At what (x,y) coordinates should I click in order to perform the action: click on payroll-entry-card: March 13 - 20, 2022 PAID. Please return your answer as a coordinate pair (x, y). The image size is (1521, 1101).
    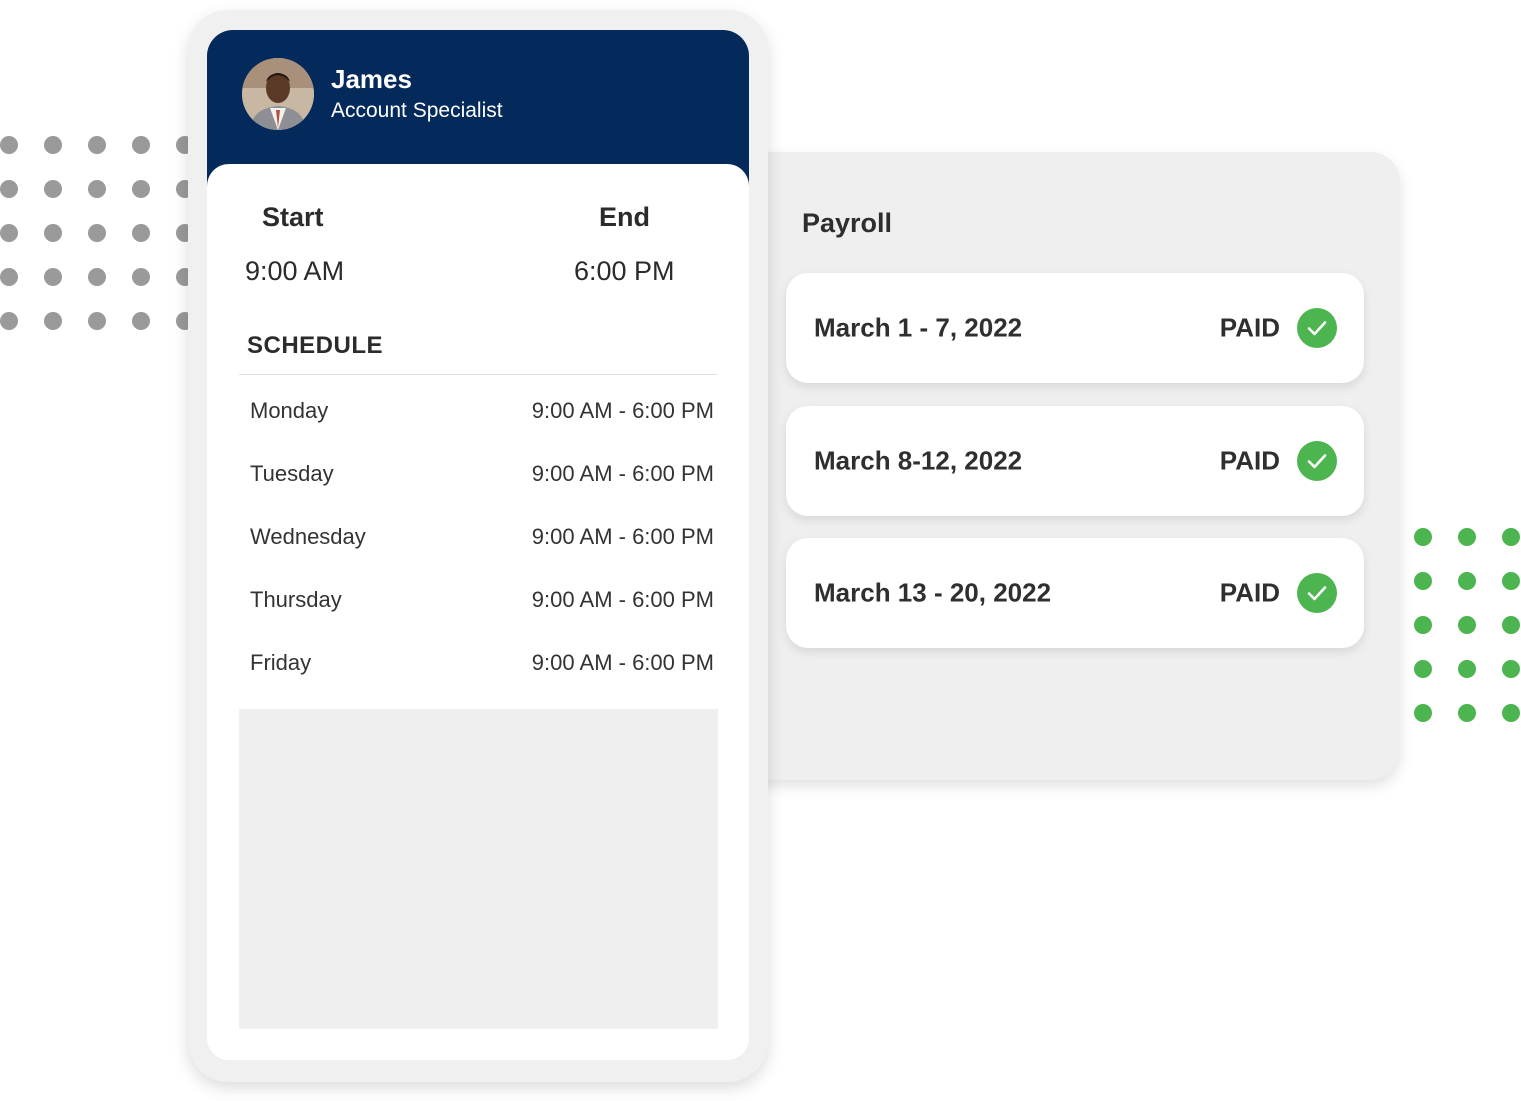
    Looking at the image, I should click on (1075, 593).